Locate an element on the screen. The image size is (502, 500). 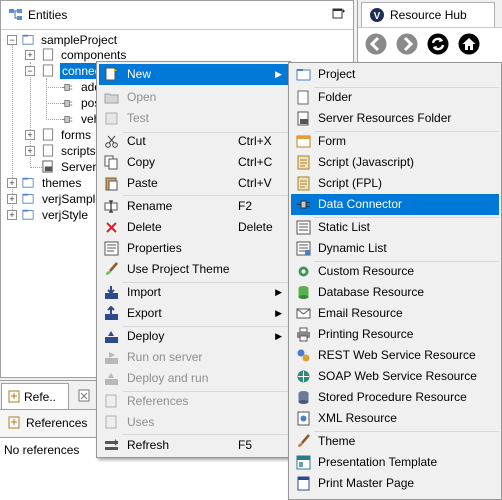
new-icon is located at coordinates (111, 74).